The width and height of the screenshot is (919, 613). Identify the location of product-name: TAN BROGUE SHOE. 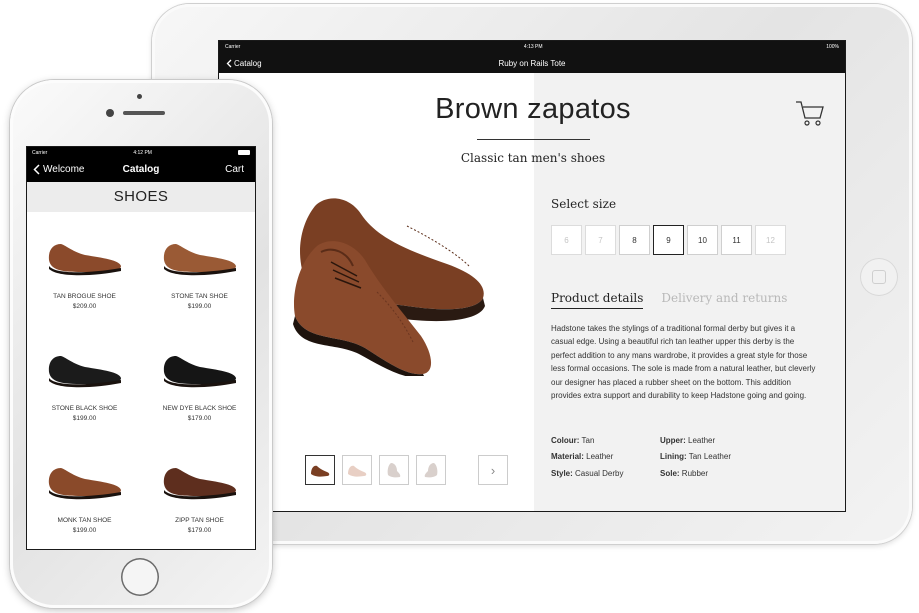
(84, 296).